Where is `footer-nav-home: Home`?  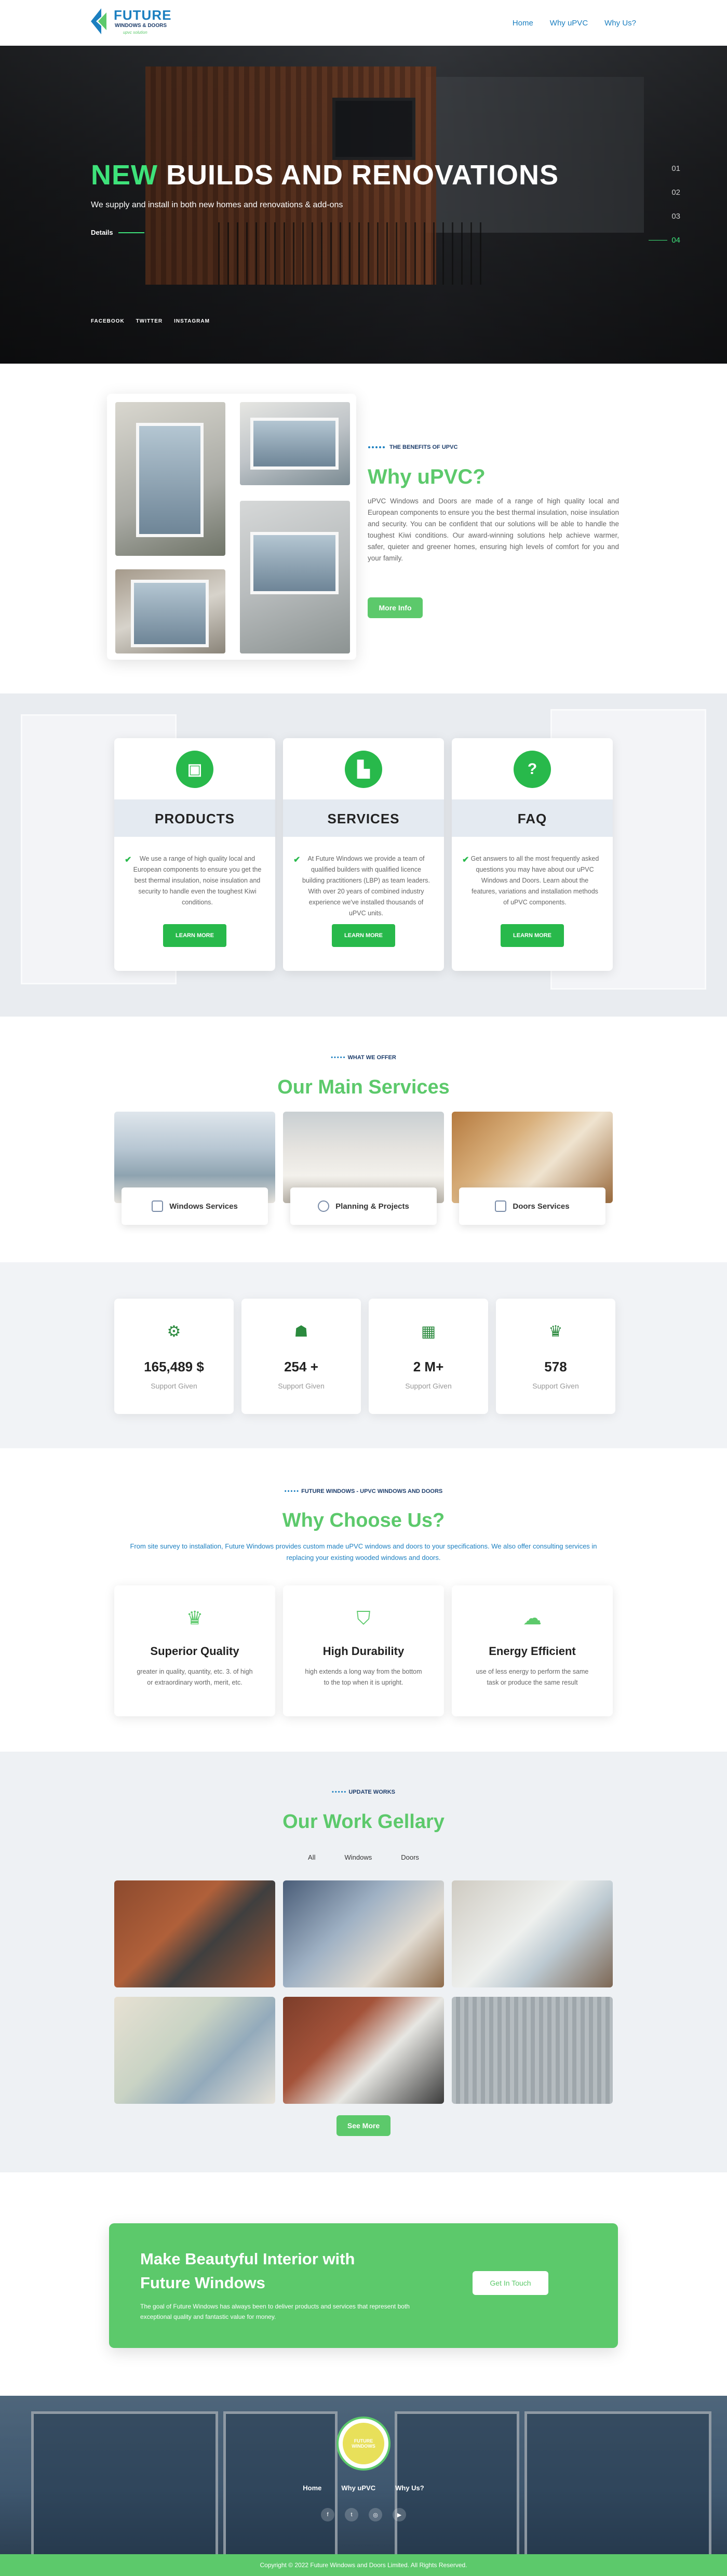 footer-nav-home: Home is located at coordinates (312, 2488).